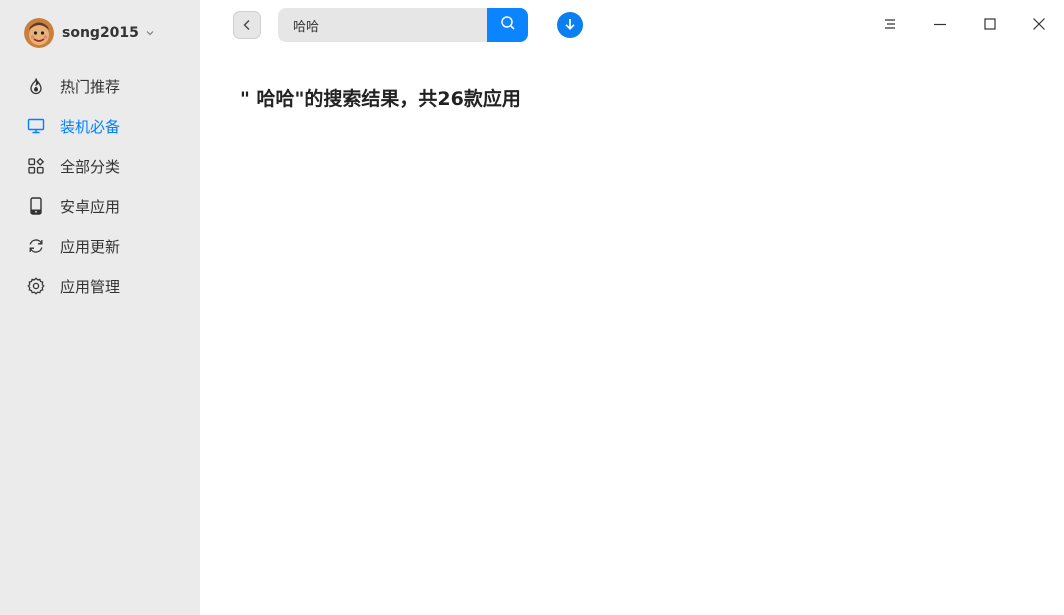  I want to click on back-button, so click(247, 25).